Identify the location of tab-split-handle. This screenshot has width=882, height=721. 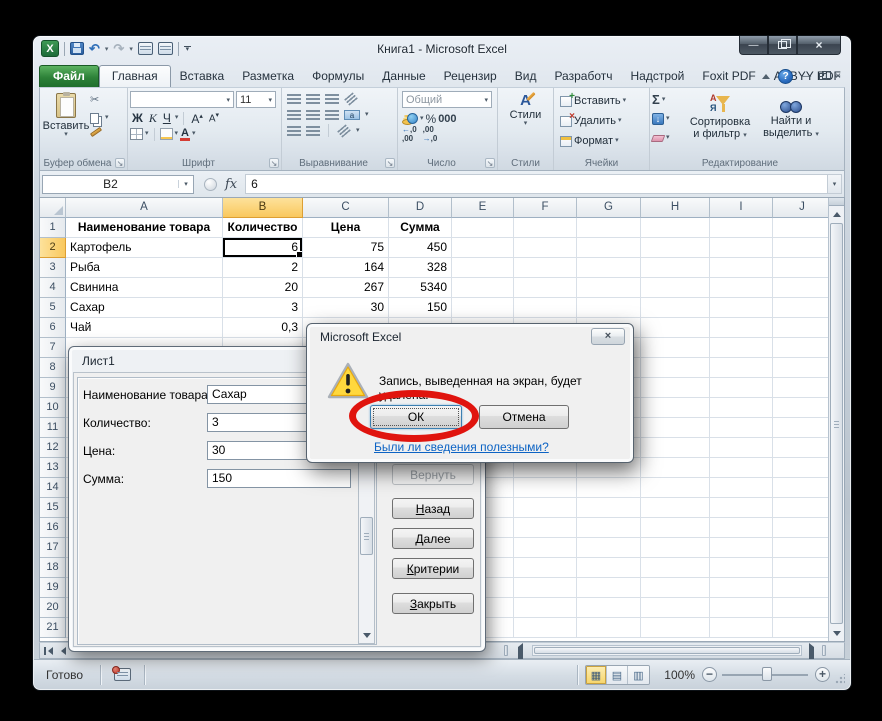
(506, 650).